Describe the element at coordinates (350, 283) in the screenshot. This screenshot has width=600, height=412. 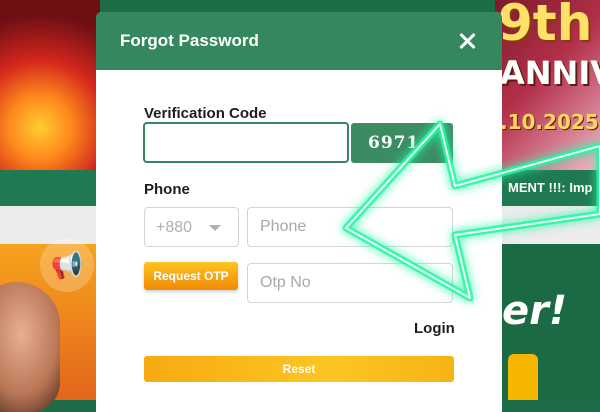
I see `otp-input` at that location.